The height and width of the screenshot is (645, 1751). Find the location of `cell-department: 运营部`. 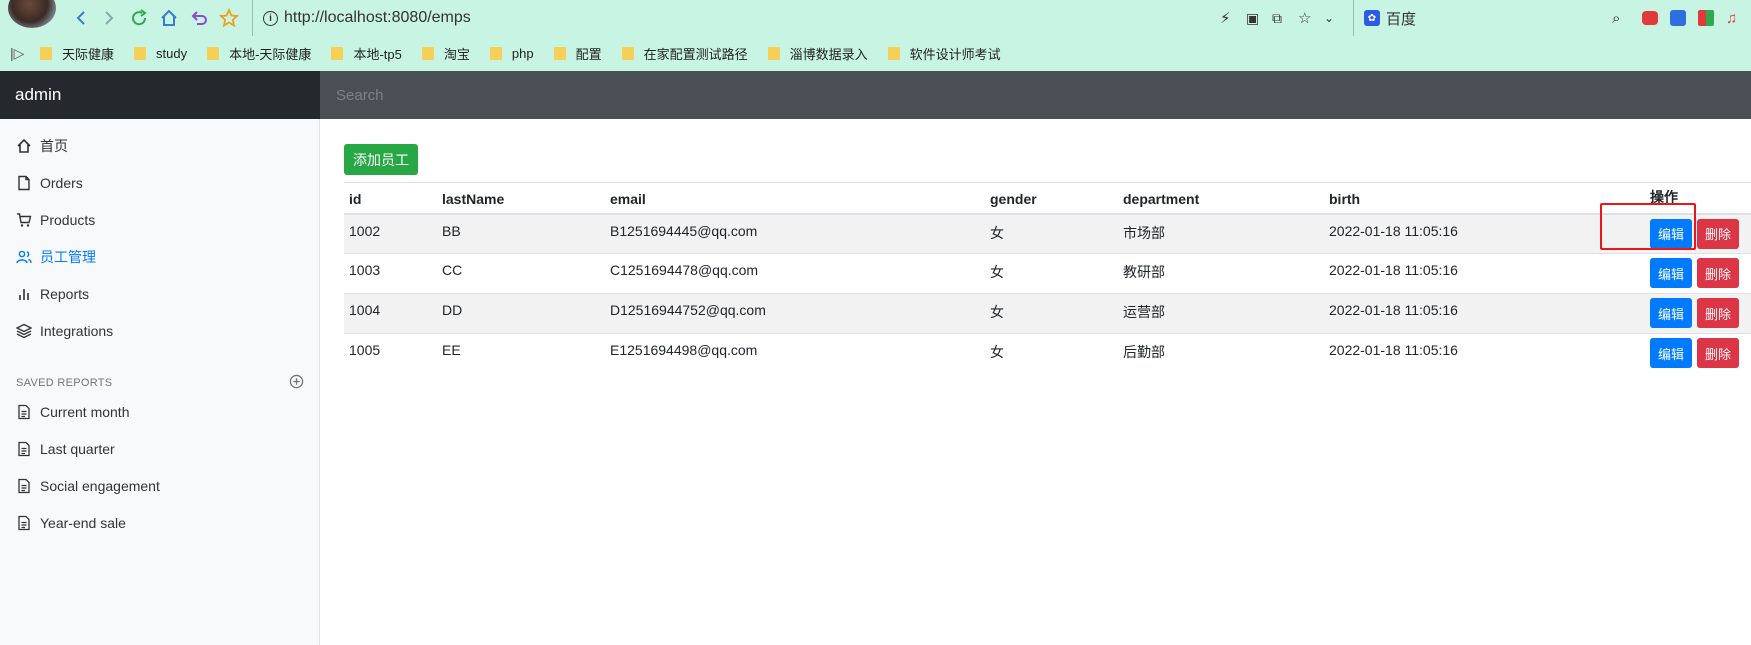

cell-department: 运营部 is located at coordinates (1221, 313).